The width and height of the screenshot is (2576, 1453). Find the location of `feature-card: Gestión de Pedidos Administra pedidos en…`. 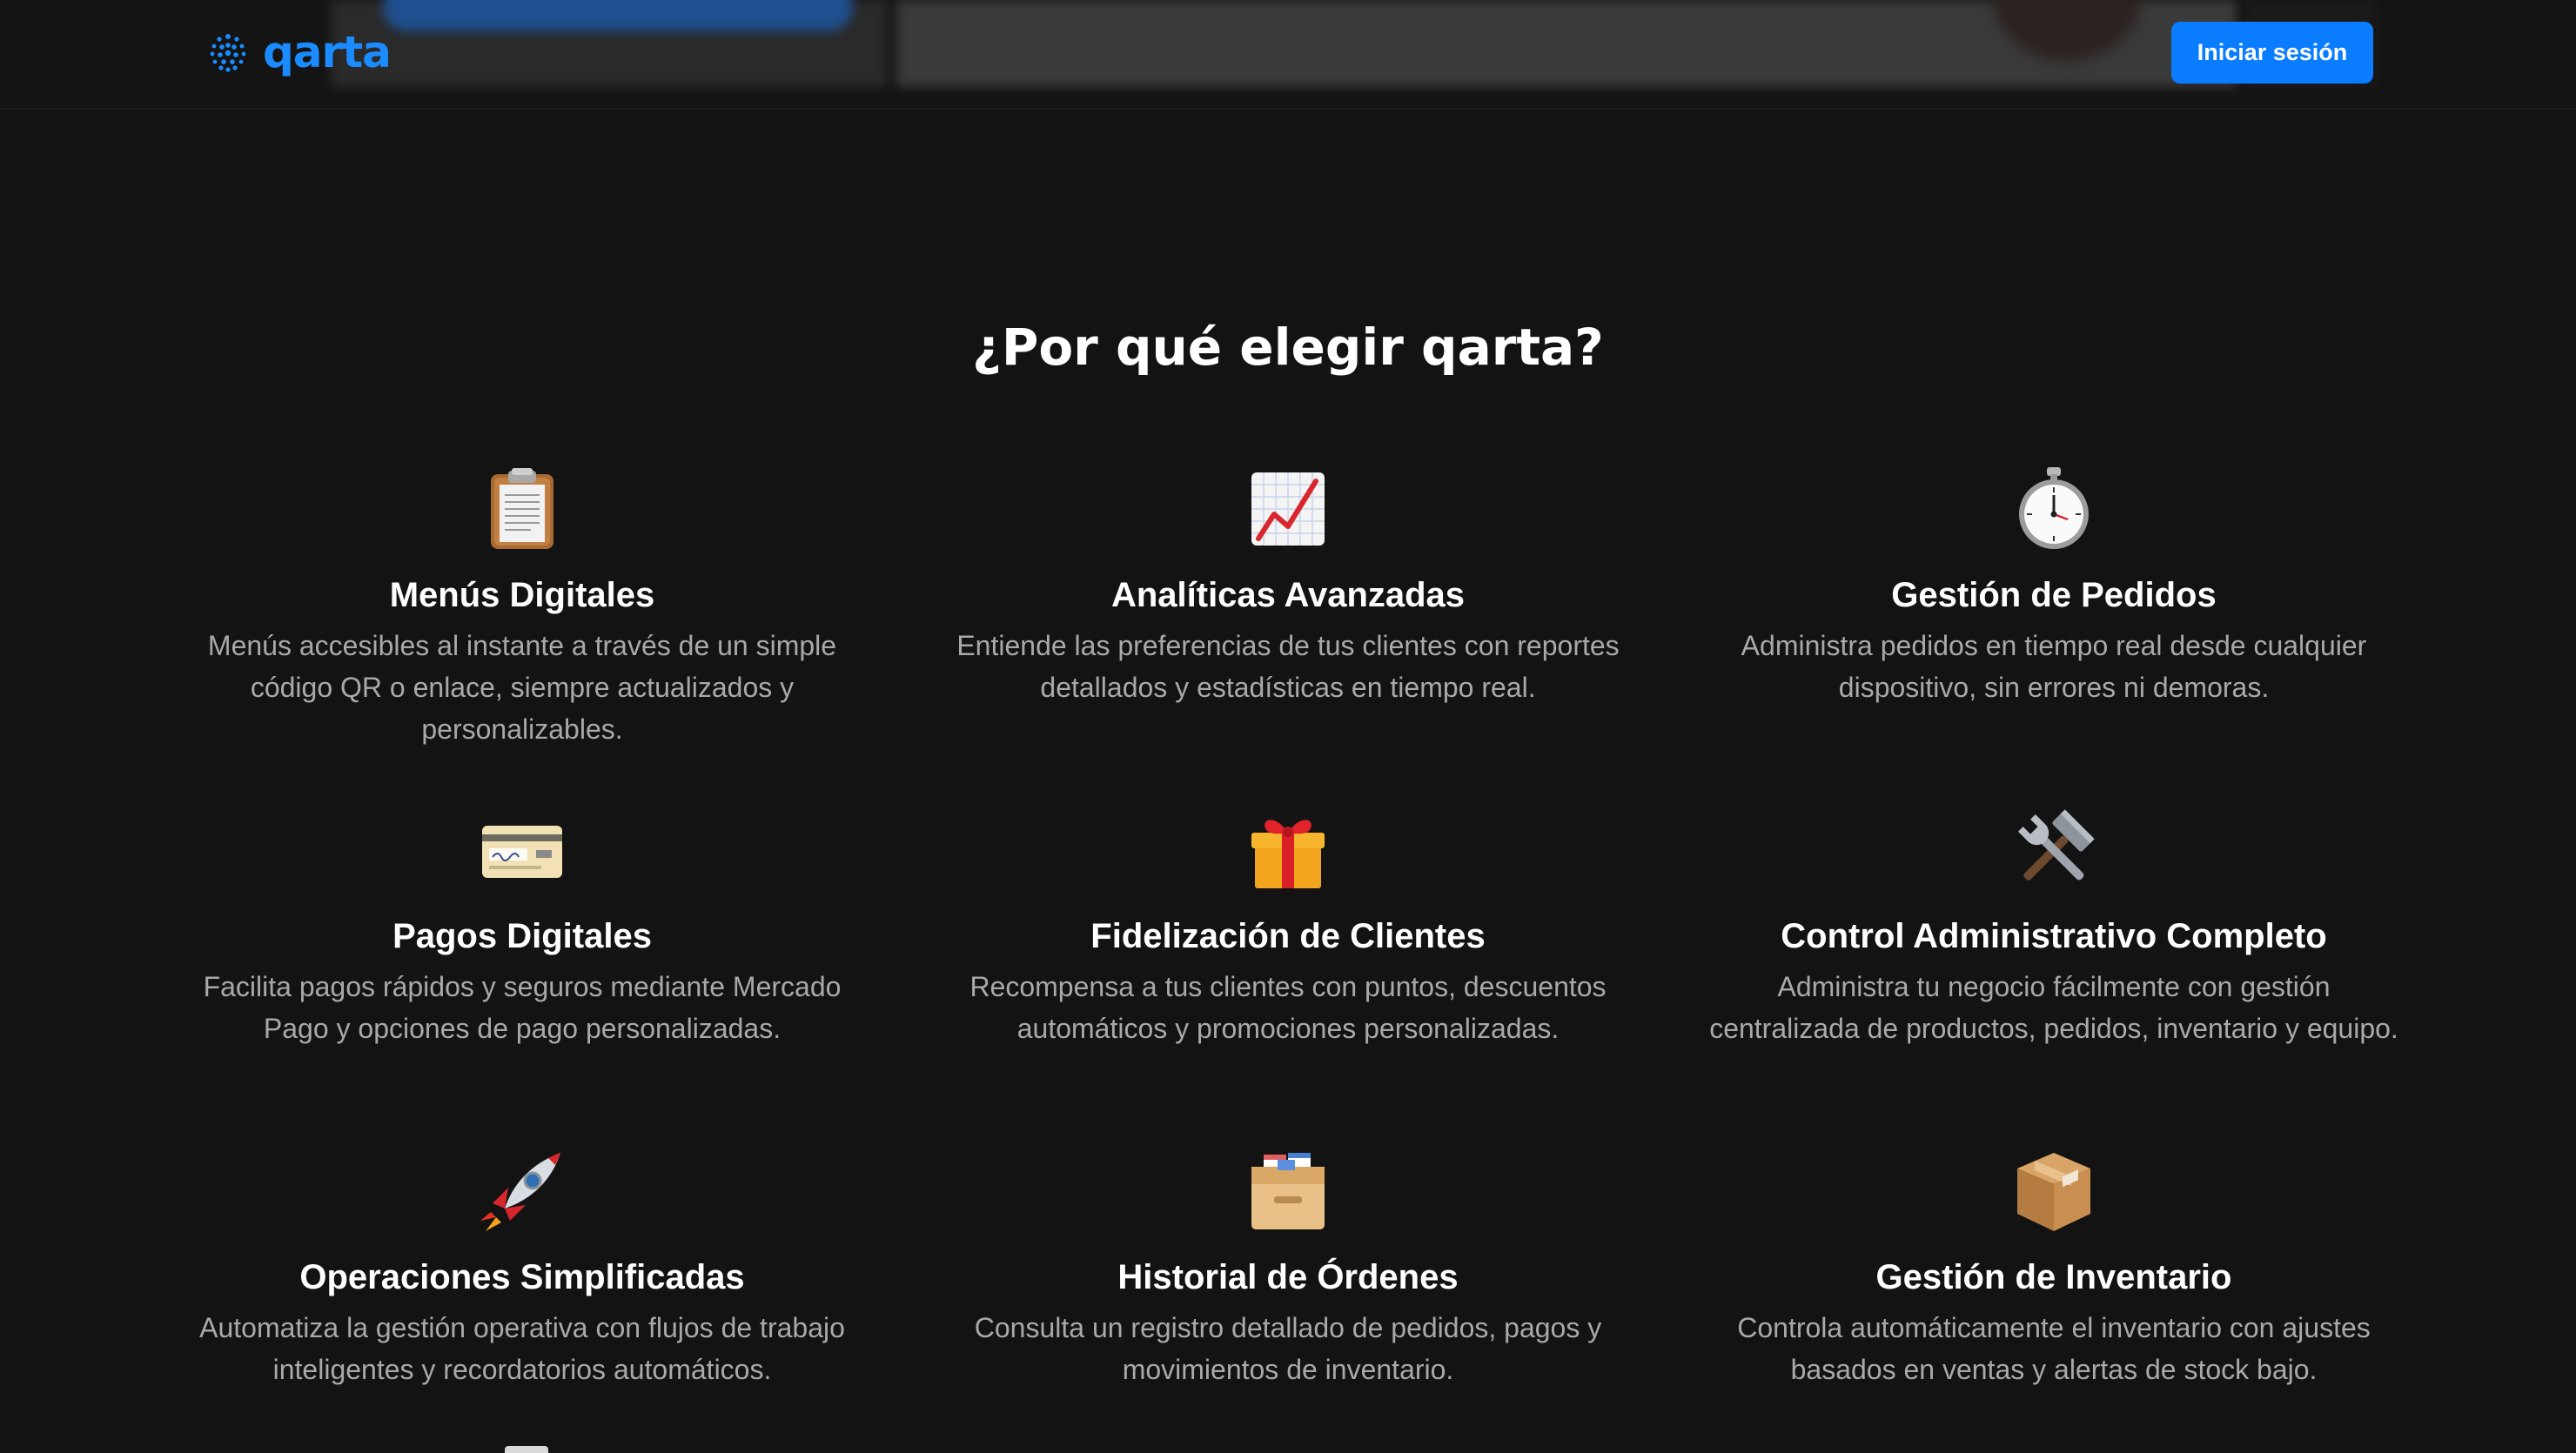

feature-card: Gestión de Pedidos Administra pedidos en… is located at coordinates (2053, 604).